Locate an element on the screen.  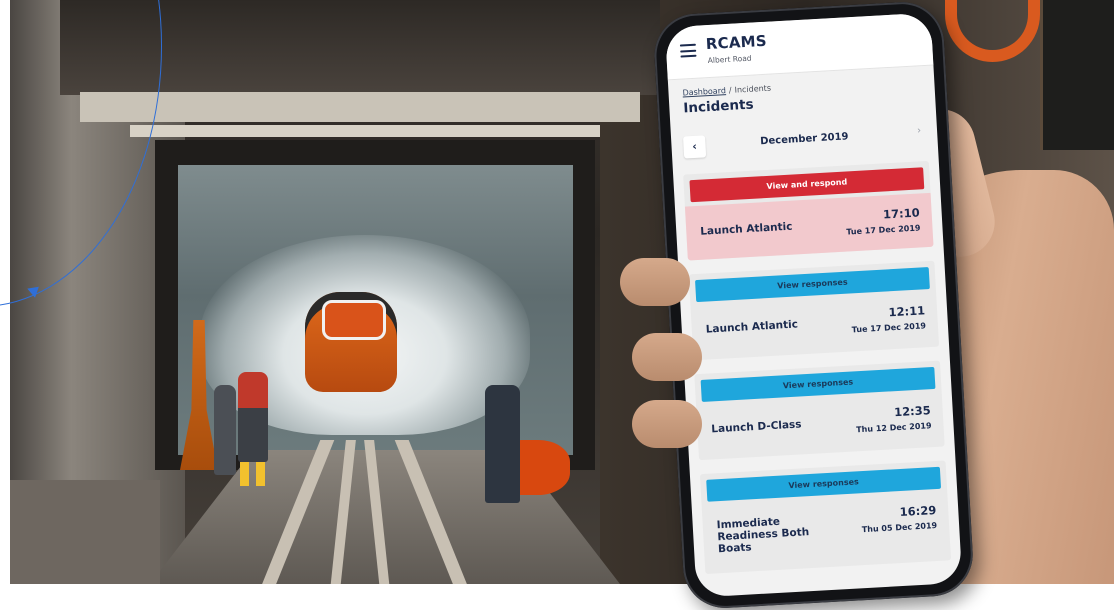
incident-summary: Launch Atlantic 12:11 Tue 17 Dec 2019 is located at coordinates (814, 322).